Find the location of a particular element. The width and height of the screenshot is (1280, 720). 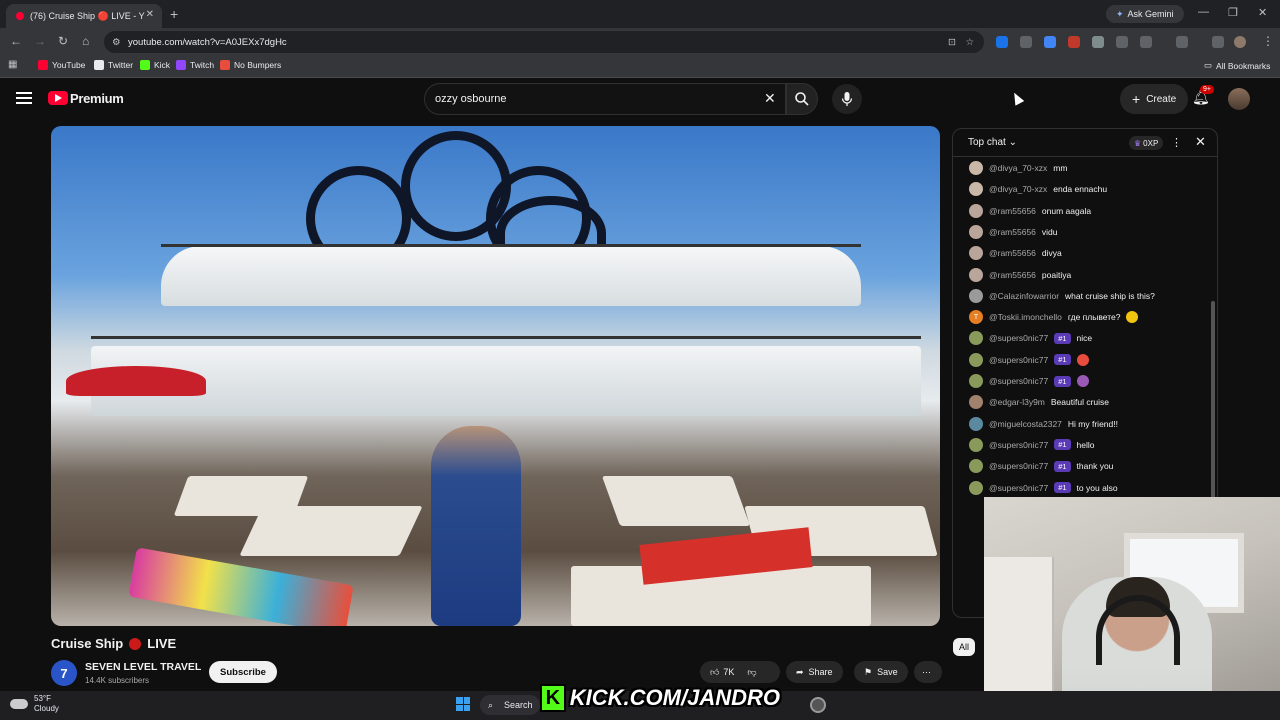

bookmark-label: YouTube is located at coordinates (69, 65).